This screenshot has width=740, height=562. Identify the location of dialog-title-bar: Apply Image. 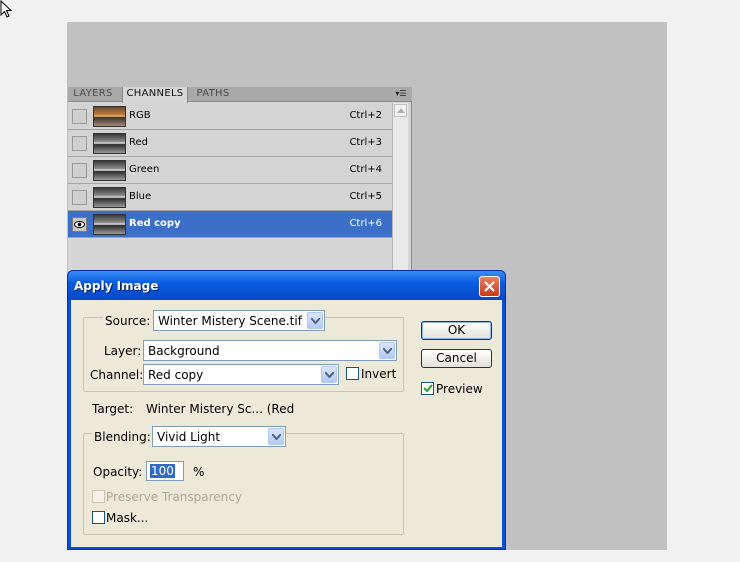
(286, 285).